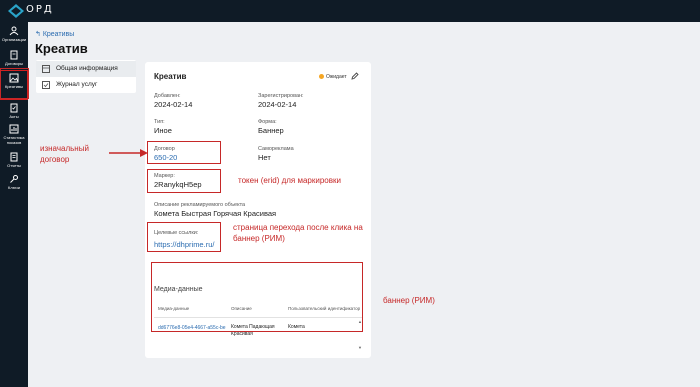 The height and width of the screenshot is (387, 700). I want to click on selfad-value: Нет, so click(264, 157).